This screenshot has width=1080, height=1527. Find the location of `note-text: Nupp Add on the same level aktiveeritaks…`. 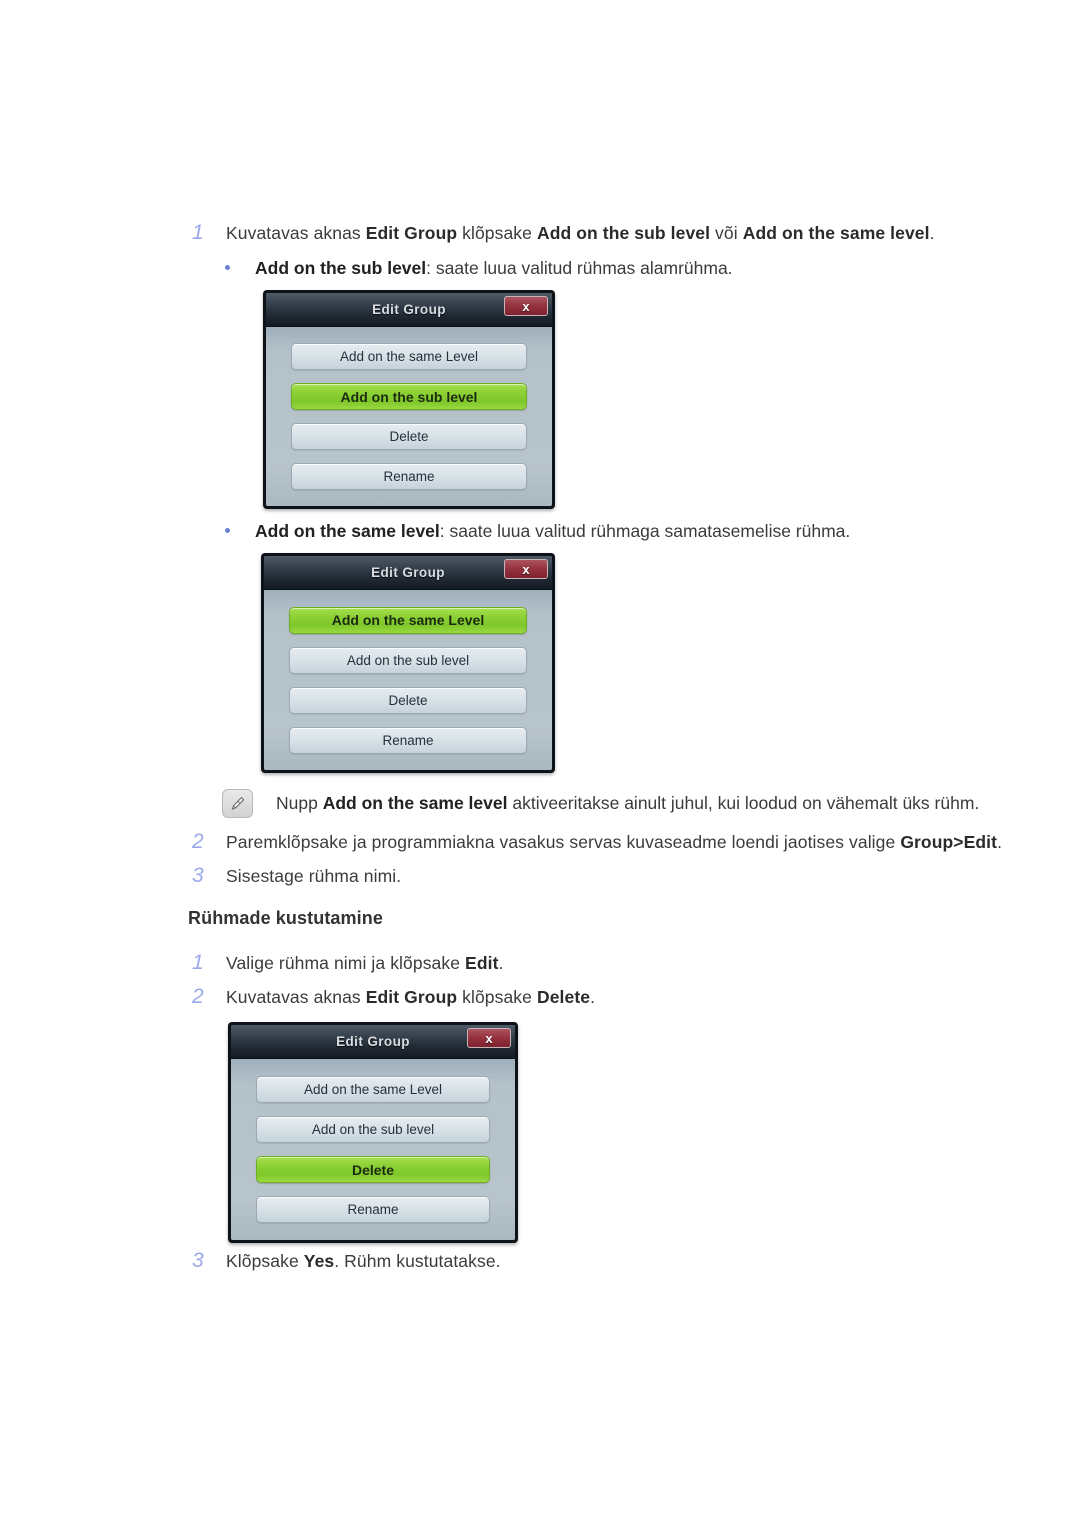

note-text: Nupp Add on the same level aktiveeritaks… is located at coordinates (628, 803).